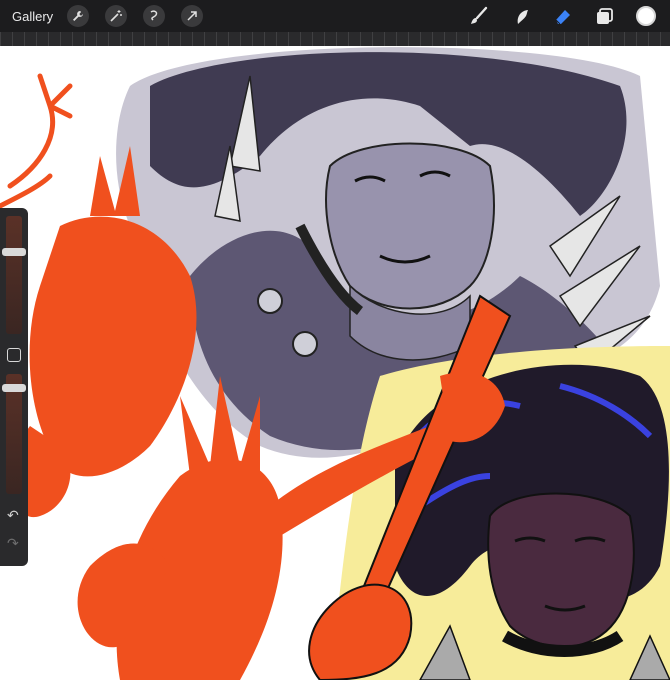 The height and width of the screenshot is (680, 670). Describe the element at coordinates (13, 515) in the screenshot. I see `undo-icon: ↶` at that location.